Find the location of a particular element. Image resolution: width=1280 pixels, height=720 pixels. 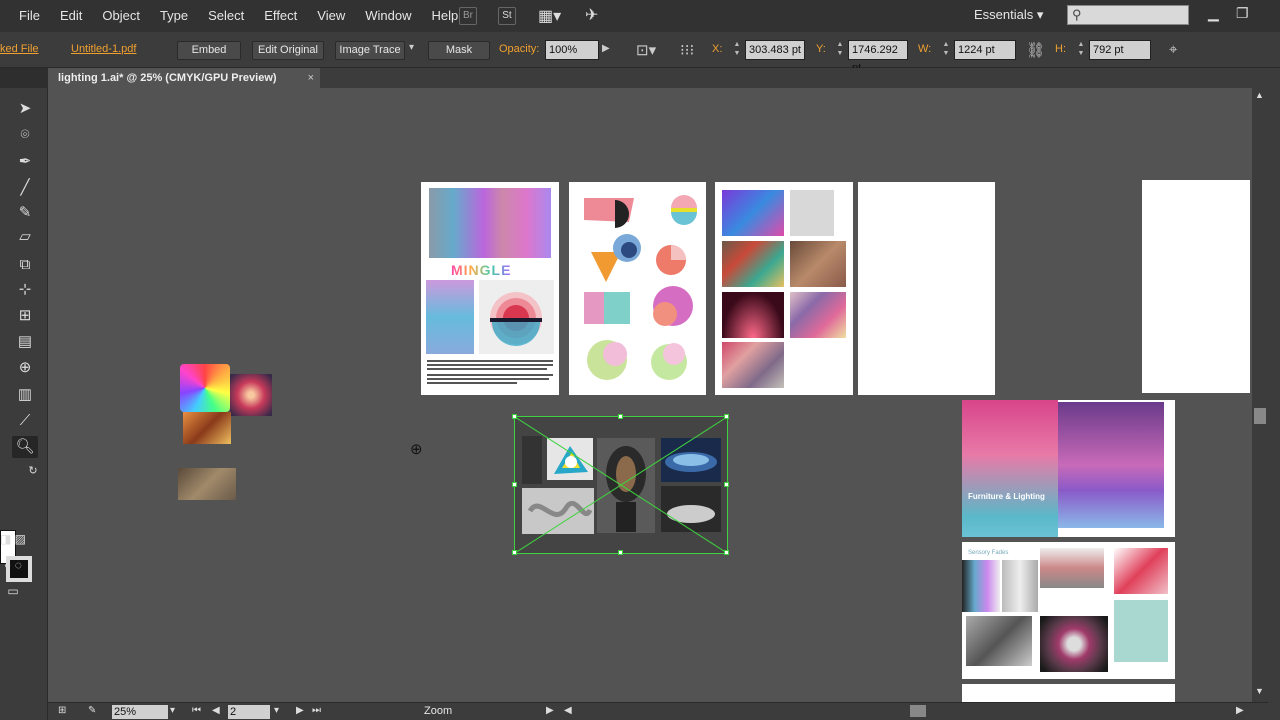

color-mode-icon: ◨ ▨ is located at coordinates (13, 539).